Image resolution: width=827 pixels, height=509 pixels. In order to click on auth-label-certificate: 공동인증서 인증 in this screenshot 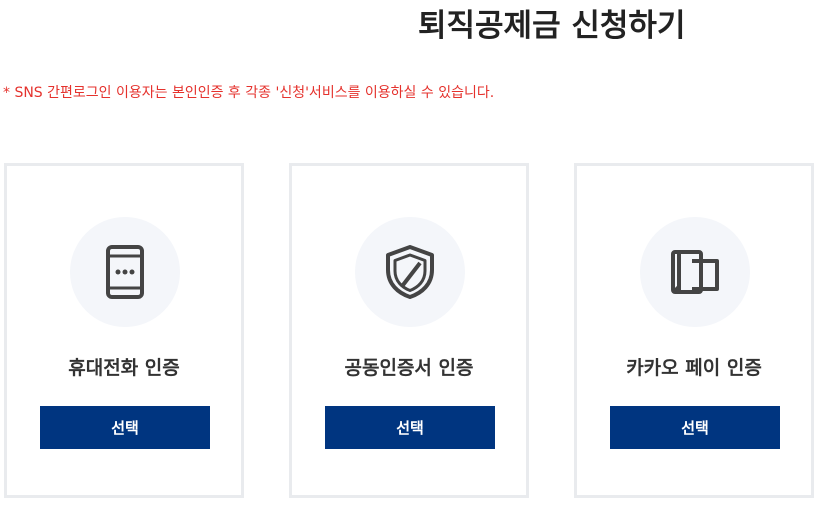, I will do `click(409, 368)`.